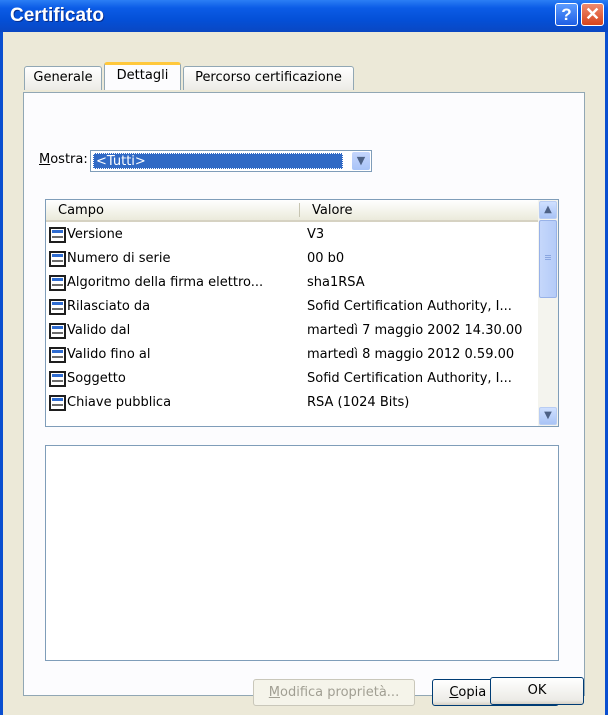  I want to click on list-header: Campo Valore, so click(292, 211).